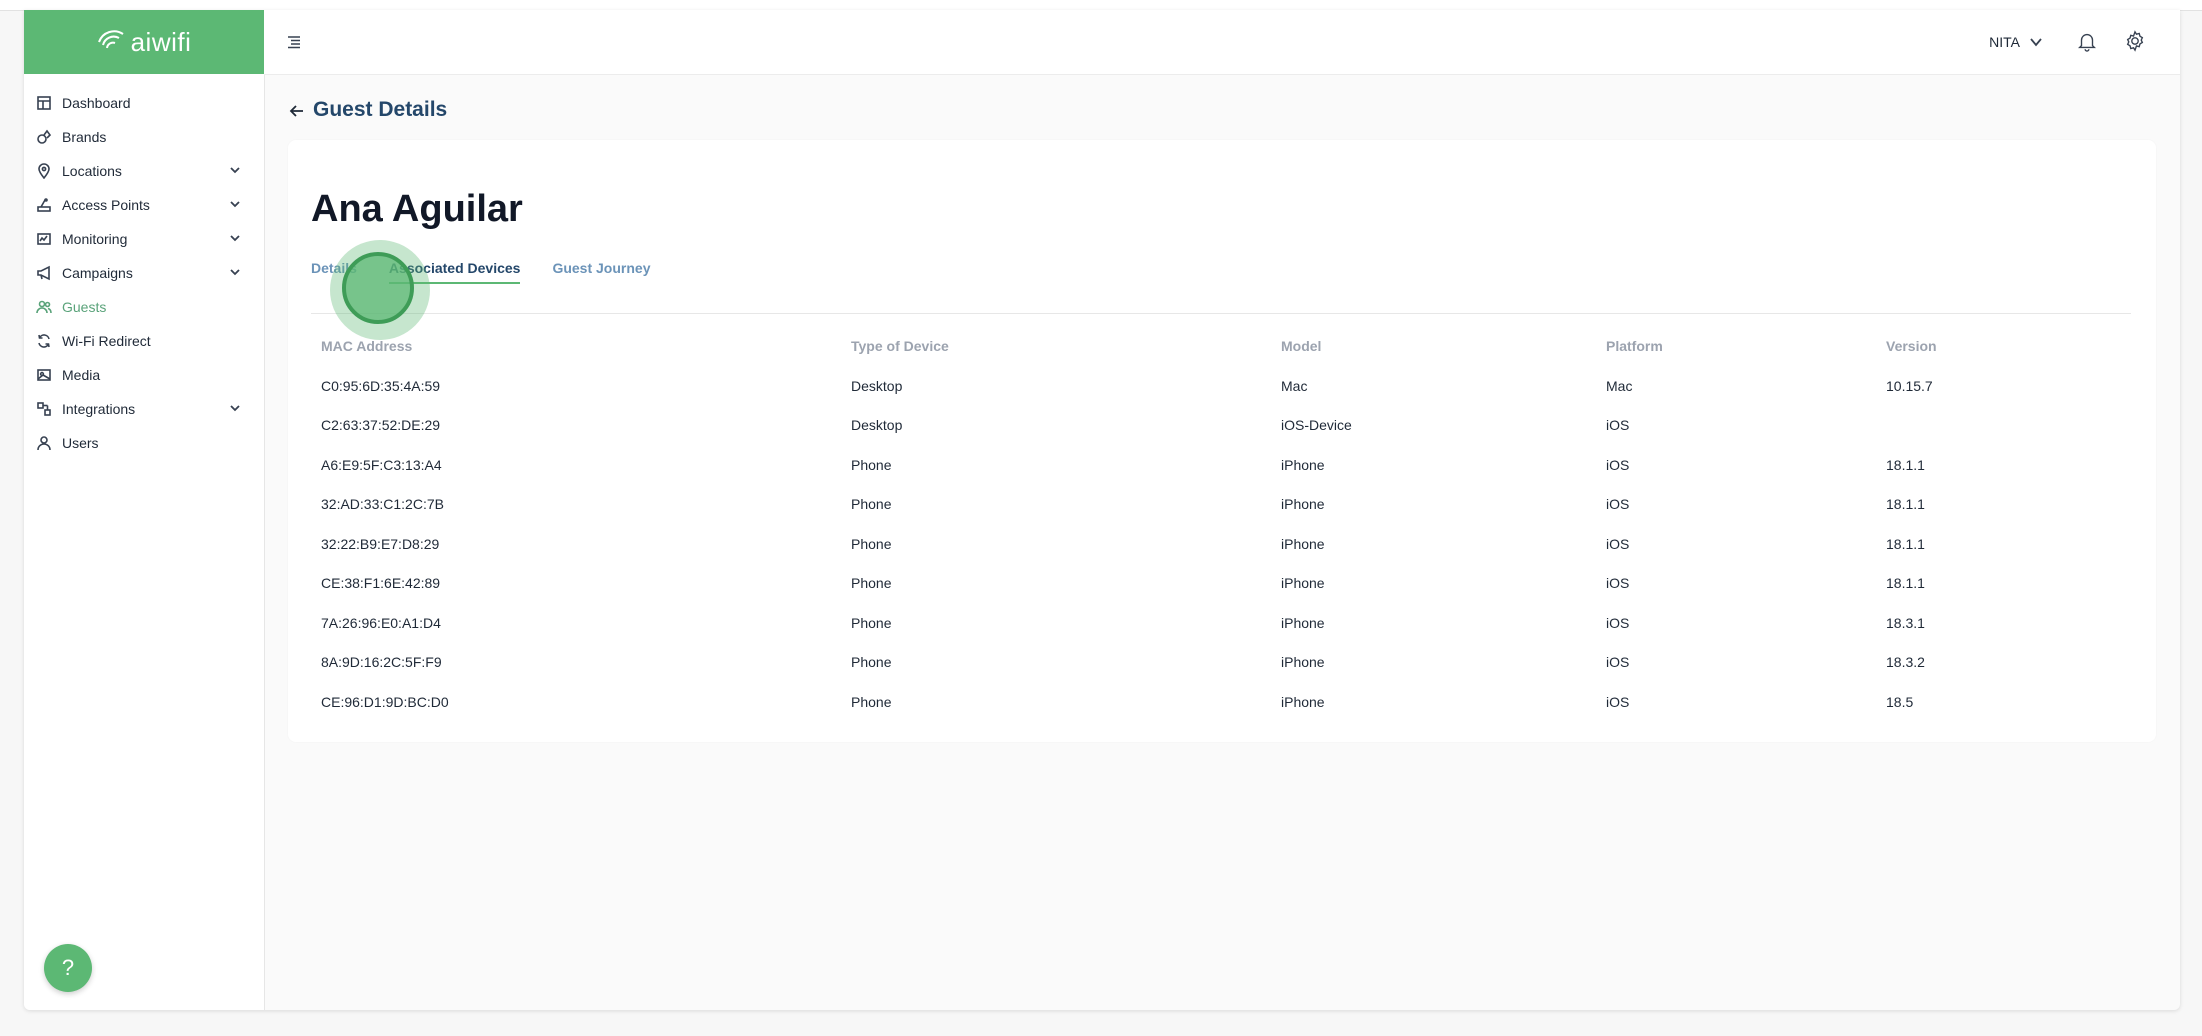  I want to click on bell-icon, so click(2087, 41).